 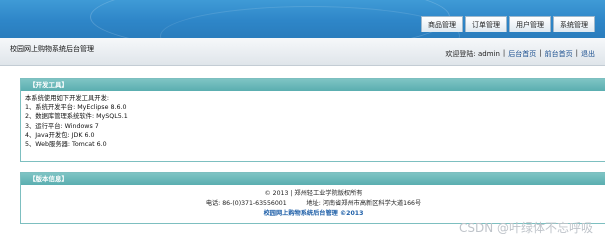 I want to click on admin-home-link: 后台首页, so click(x=522, y=54).